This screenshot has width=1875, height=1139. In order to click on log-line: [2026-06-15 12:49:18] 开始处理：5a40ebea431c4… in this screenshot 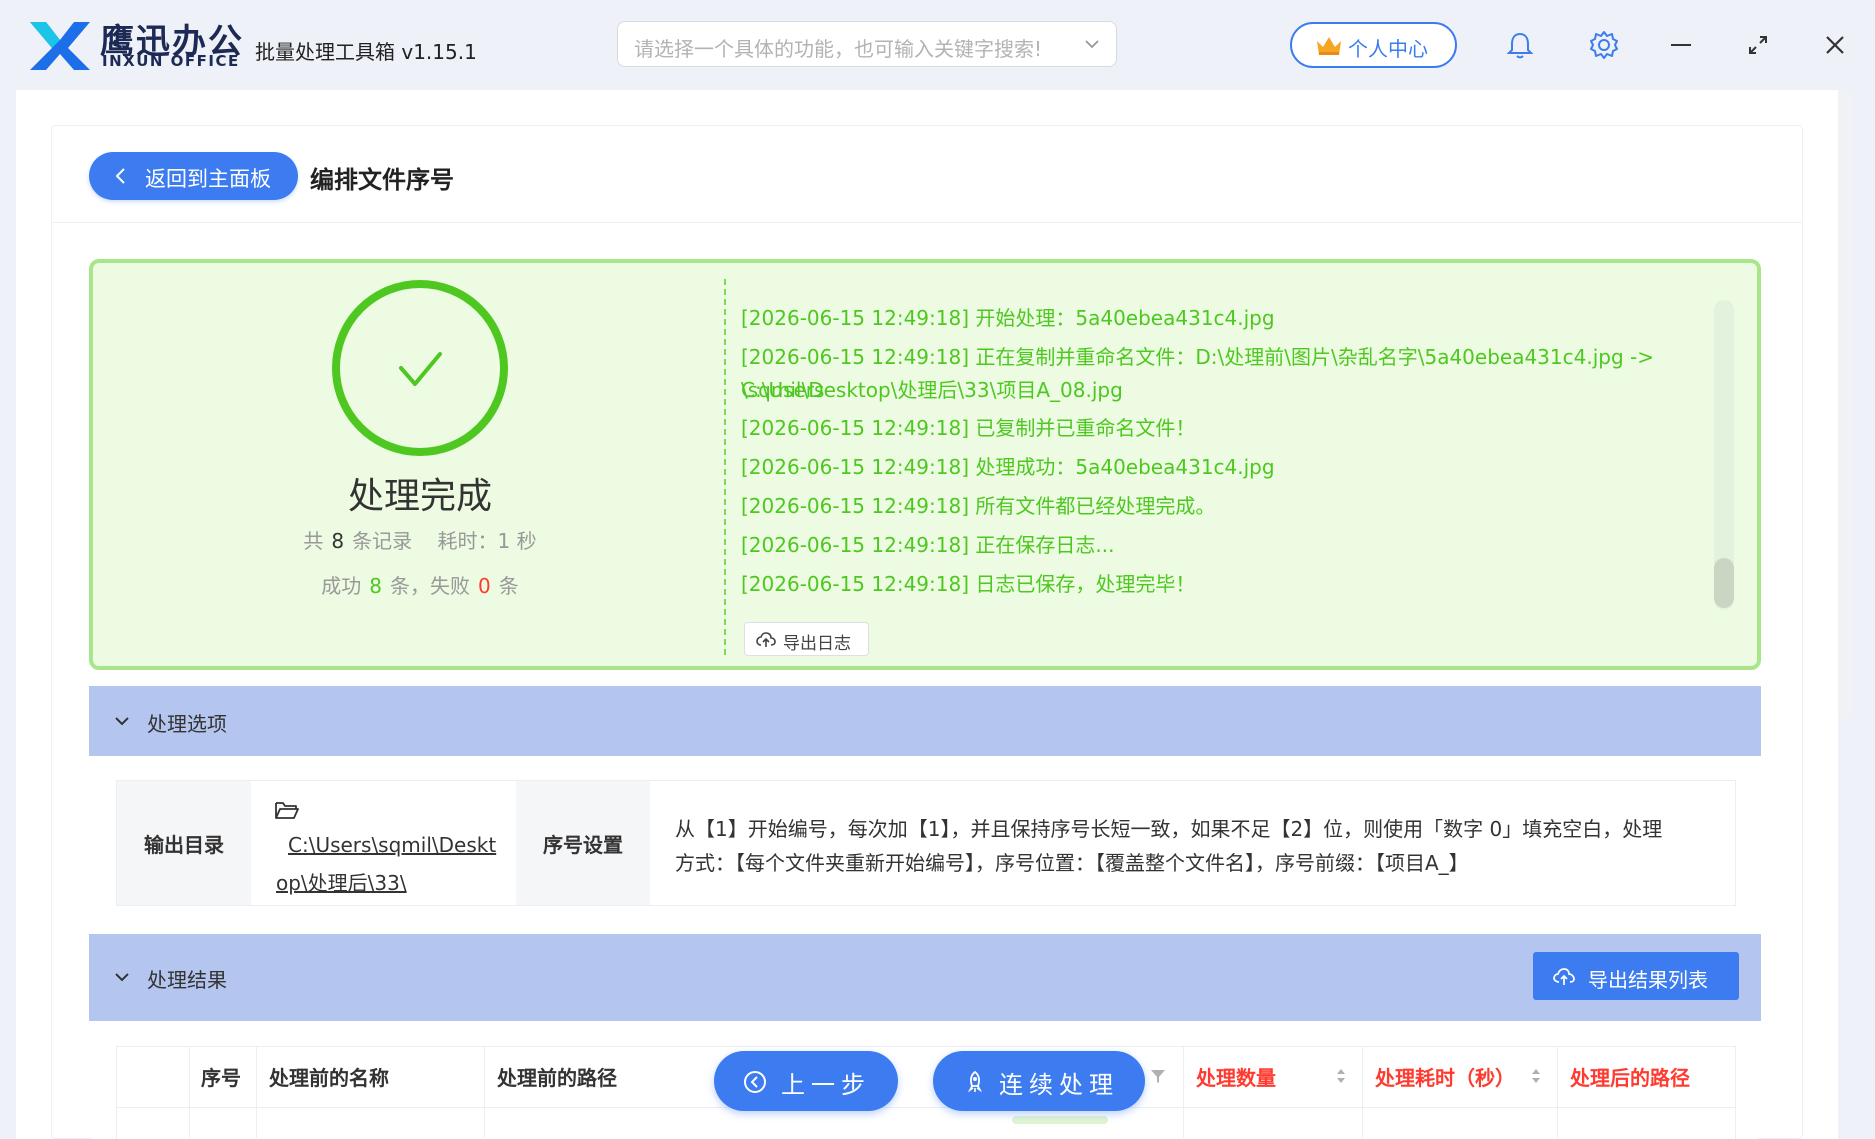, I will do `click(1008, 318)`.